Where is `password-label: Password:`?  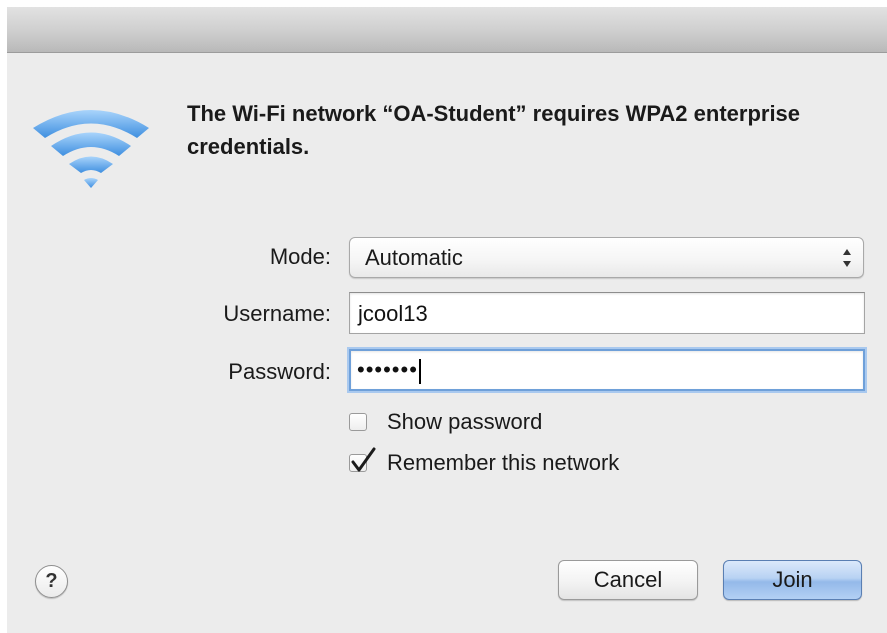
password-label: Password: is located at coordinates (279, 371).